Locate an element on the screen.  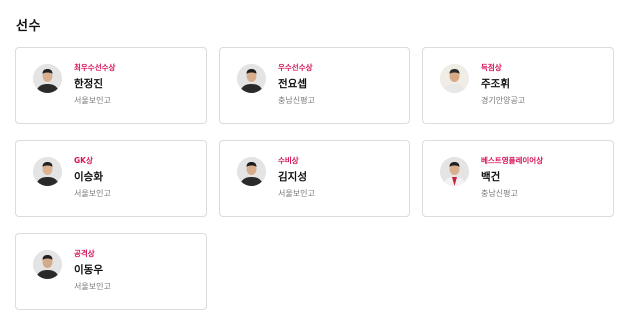
player-card: 공격상 이동우 서울보인고 is located at coordinates (111, 271).